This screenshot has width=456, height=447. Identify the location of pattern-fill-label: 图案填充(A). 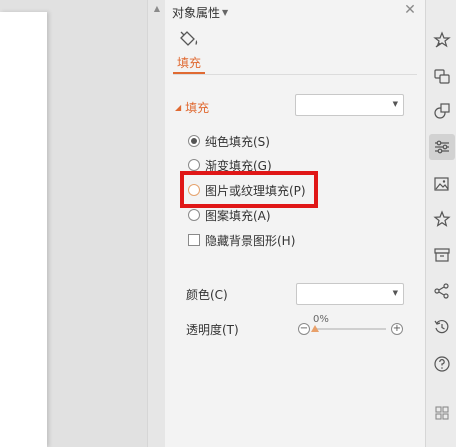
(238, 215).